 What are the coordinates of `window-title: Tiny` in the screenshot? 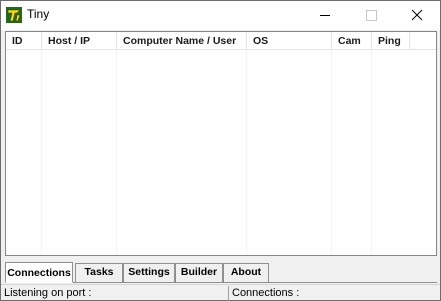 It's located at (38, 14).